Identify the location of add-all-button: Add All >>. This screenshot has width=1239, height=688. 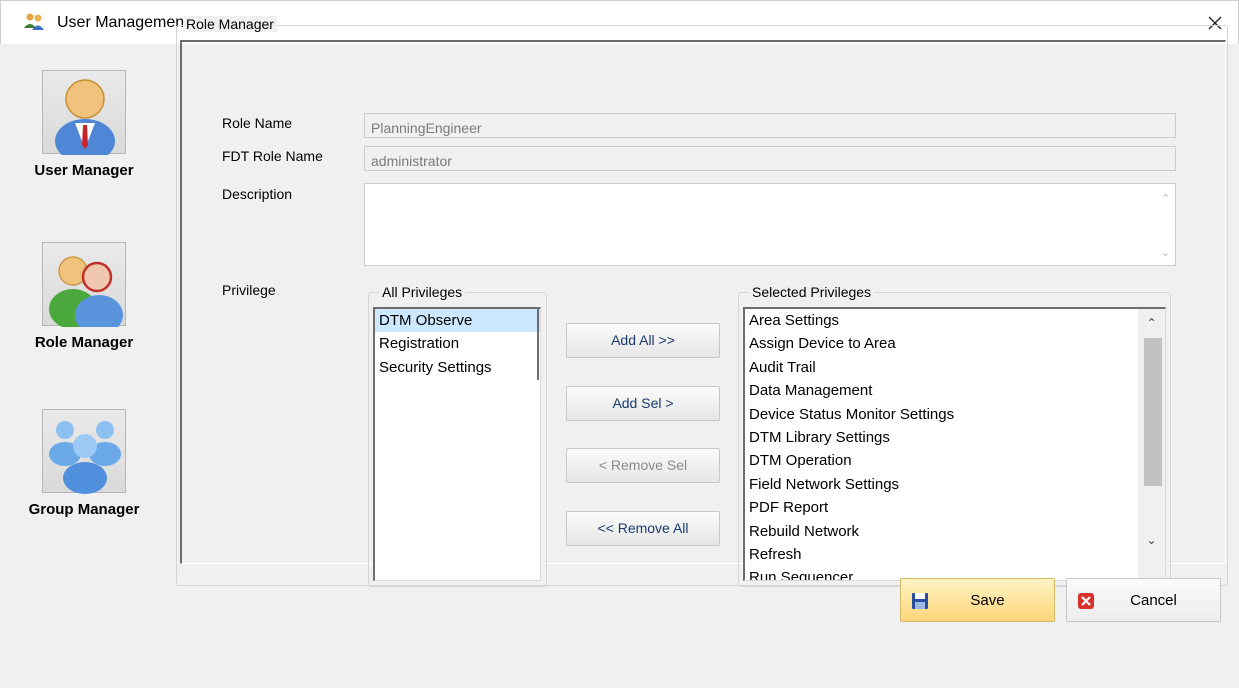
(643, 340).